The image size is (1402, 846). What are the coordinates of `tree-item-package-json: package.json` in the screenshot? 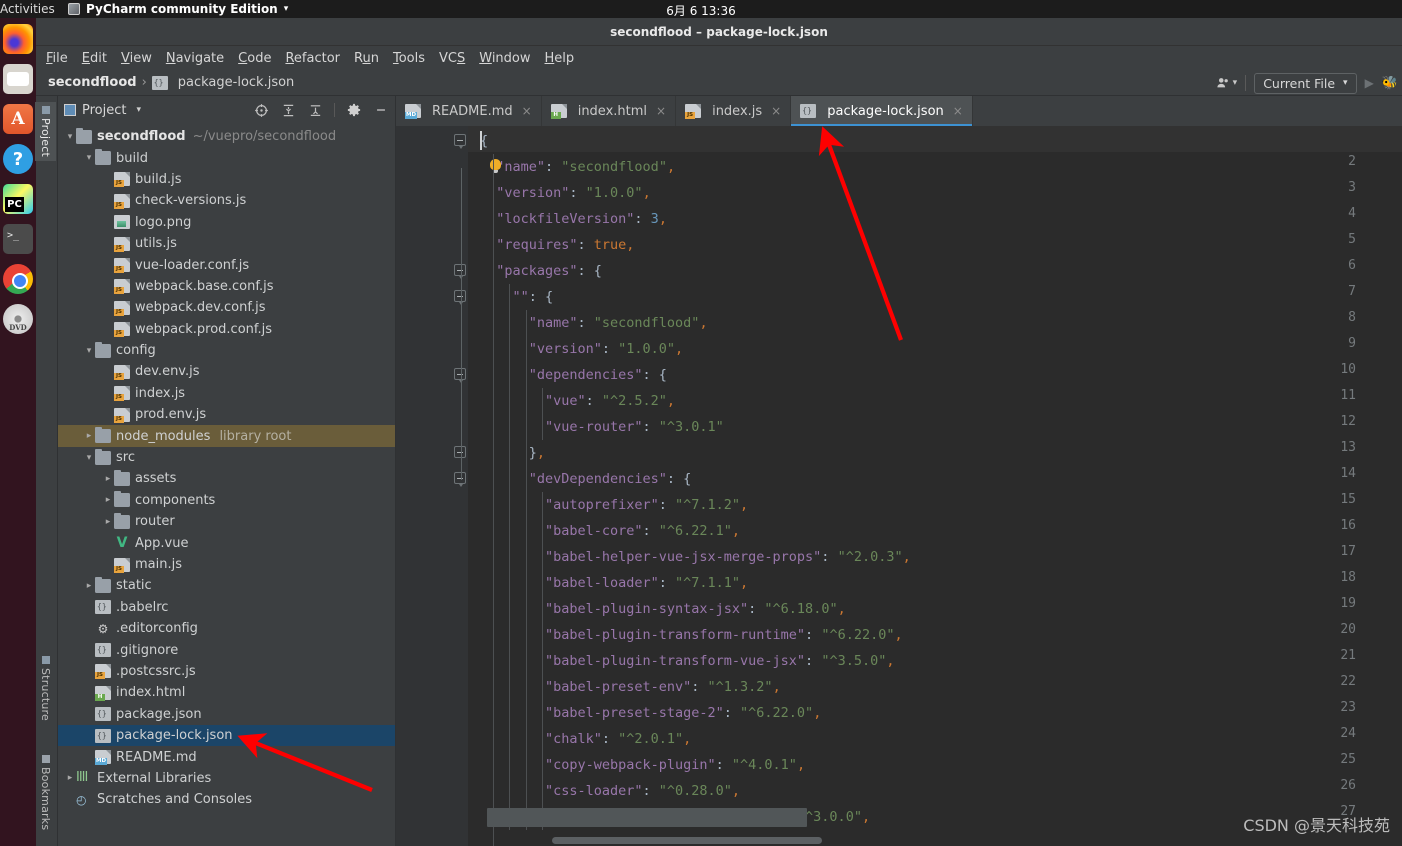 It's located at (226, 714).